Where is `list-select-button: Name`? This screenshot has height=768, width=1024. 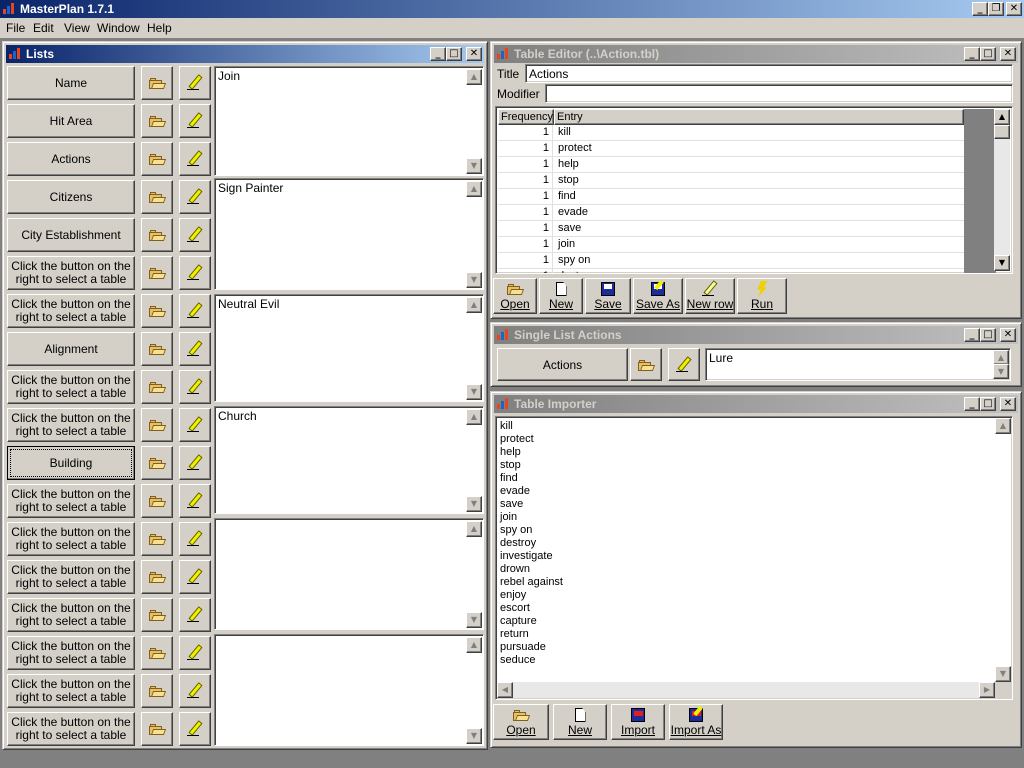 list-select-button: Name is located at coordinates (71, 83).